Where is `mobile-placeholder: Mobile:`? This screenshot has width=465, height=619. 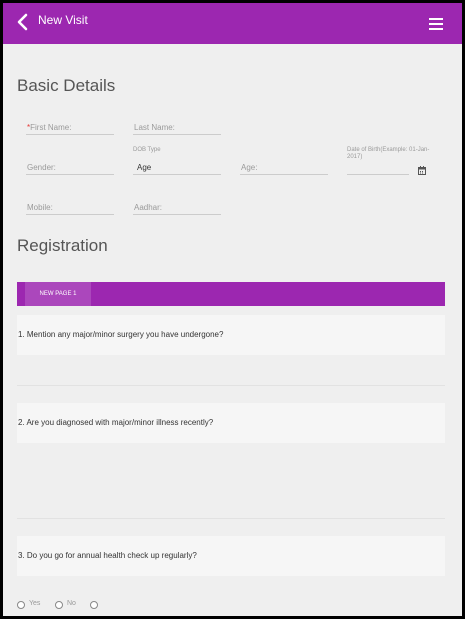 mobile-placeholder: Mobile: is located at coordinates (40, 207).